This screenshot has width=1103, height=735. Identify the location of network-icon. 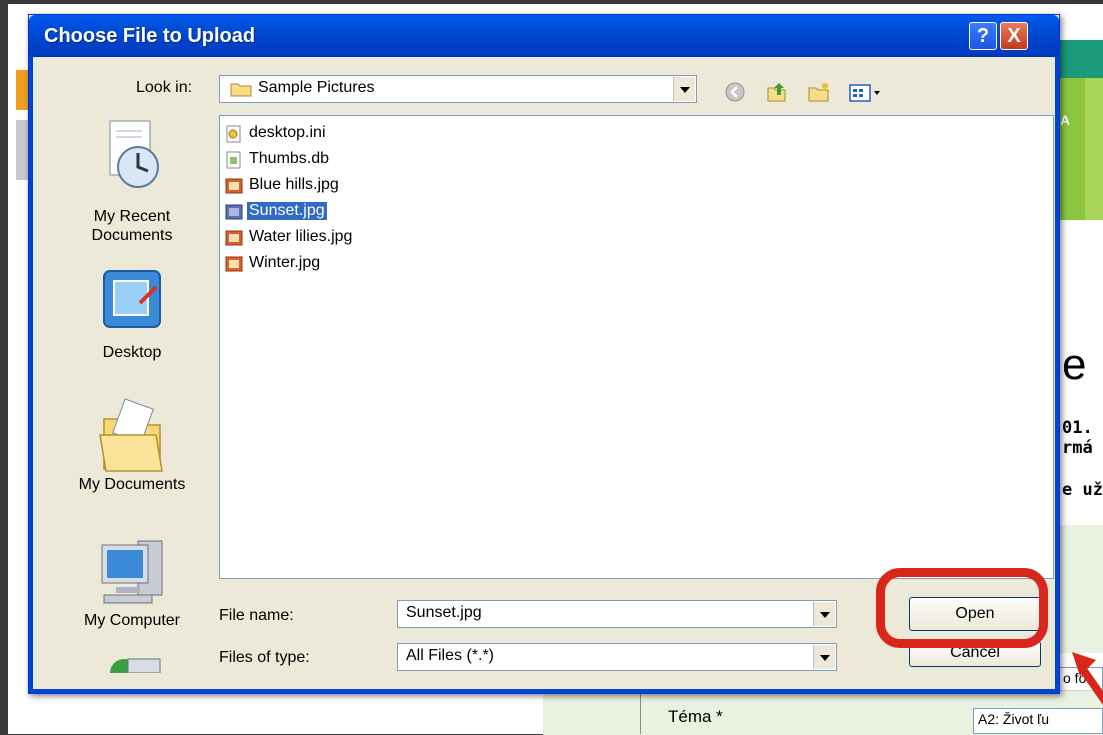
(135, 665).